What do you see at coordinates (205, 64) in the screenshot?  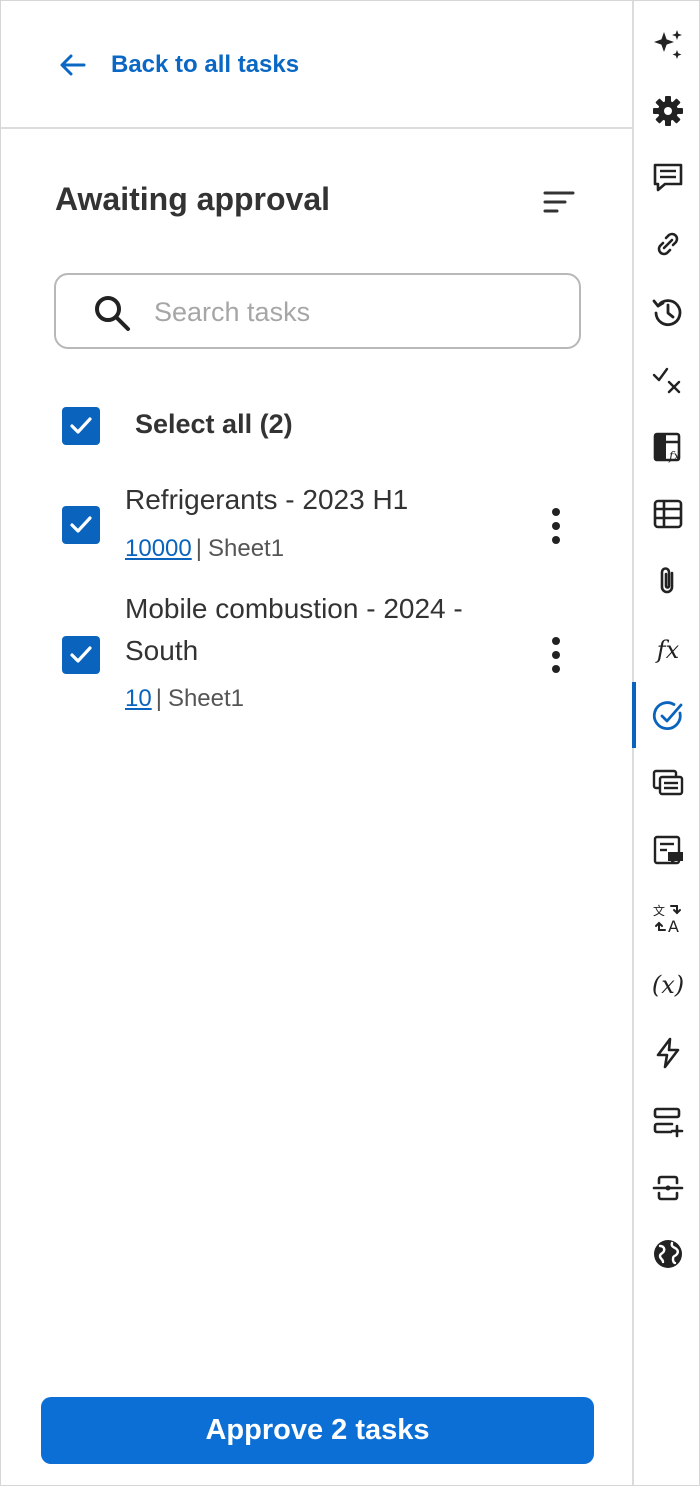 I see `back-link-label: Back to all tasks` at bounding box center [205, 64].